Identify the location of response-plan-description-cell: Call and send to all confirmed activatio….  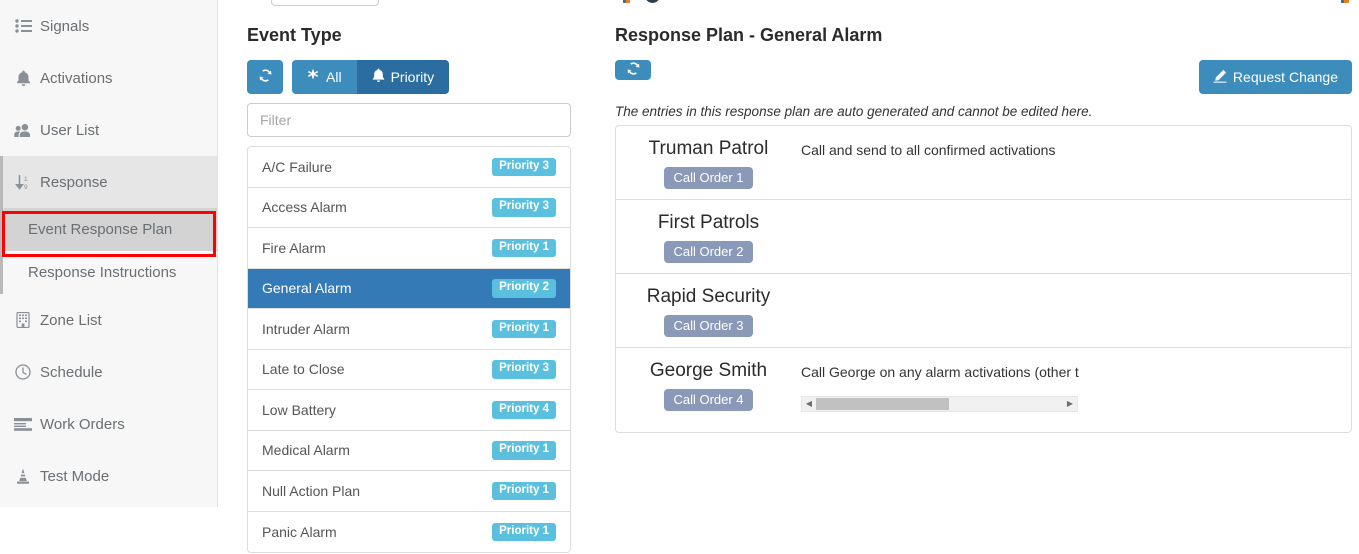
(1076, 143).